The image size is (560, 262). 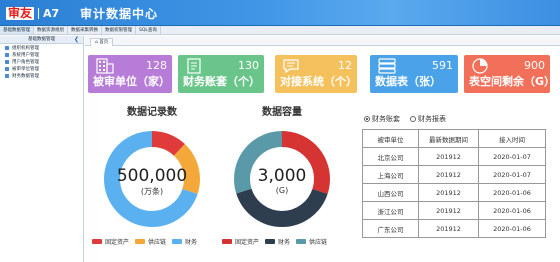 I want to click on sidebar-item-audited-units: 被审单位管理, so click(x=41, y=68).